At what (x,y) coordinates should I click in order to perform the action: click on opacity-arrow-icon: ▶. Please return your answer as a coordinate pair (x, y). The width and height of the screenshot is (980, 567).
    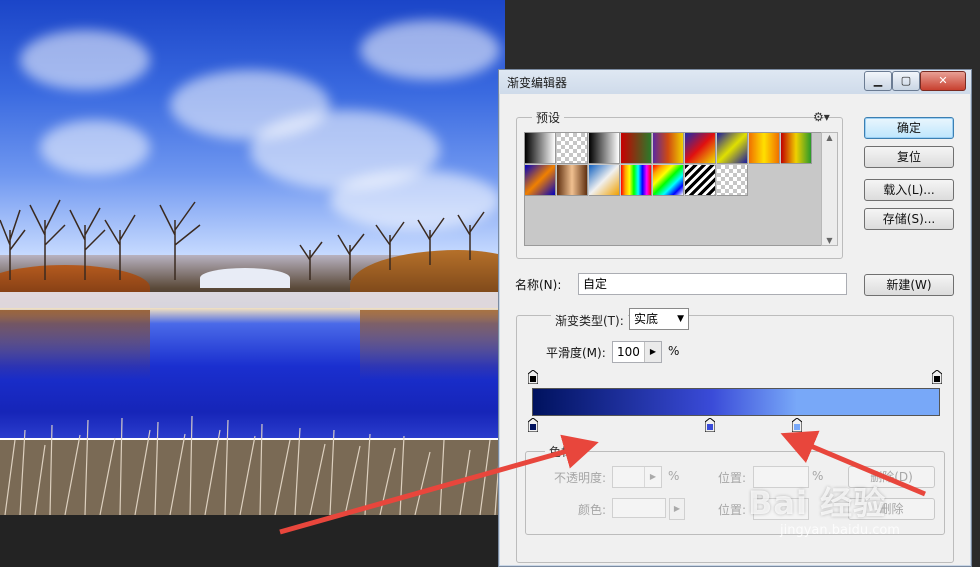
    Looking at the image, I should click on (652, 477).